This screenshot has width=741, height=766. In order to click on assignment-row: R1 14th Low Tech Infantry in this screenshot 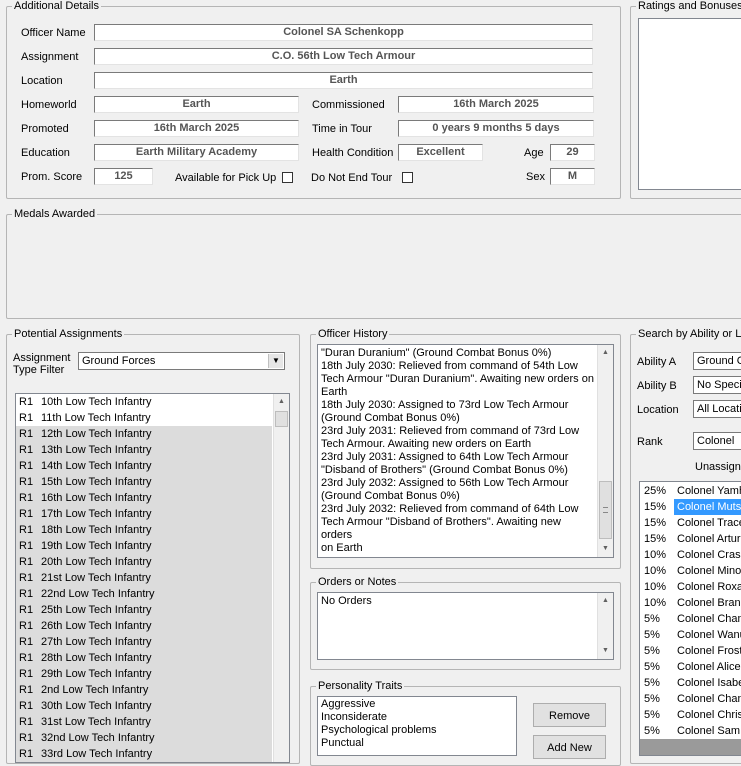, I will do `click(144, 466)`.